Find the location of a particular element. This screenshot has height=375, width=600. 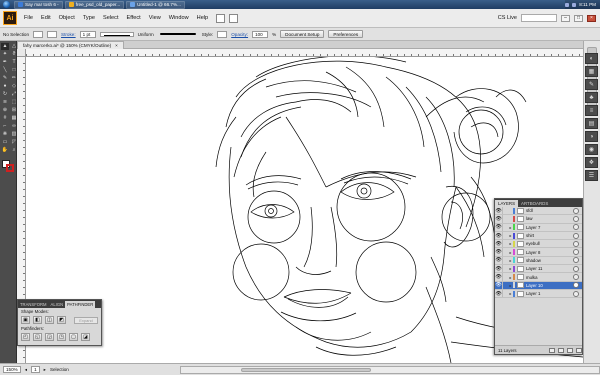

menu-select: Select is located at coordinates (111, 18).